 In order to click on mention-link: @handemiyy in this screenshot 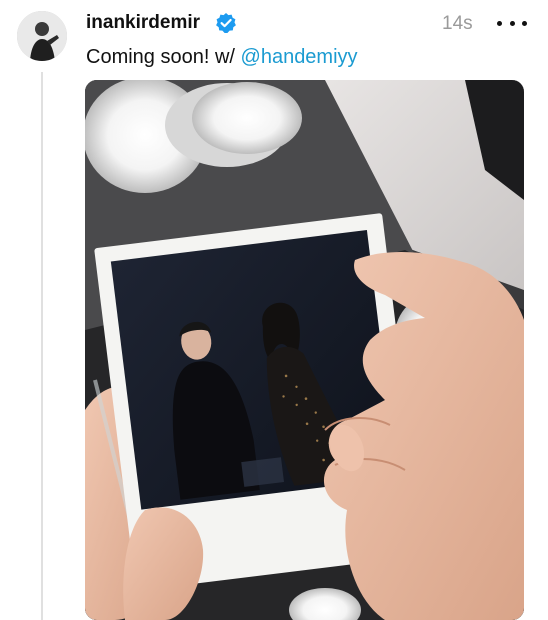, I will do `click(299, 57)`.